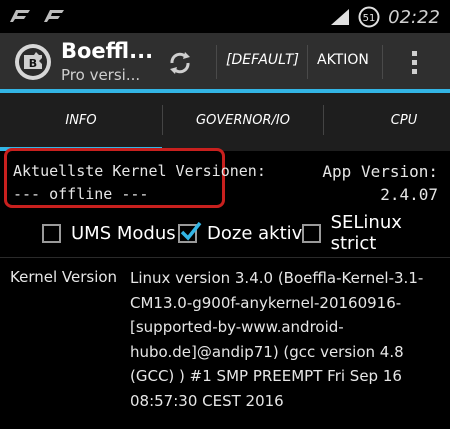  Describe the element at coordinates (81, 120) in the screenshot. I see `tab-info: INFO` at that location.